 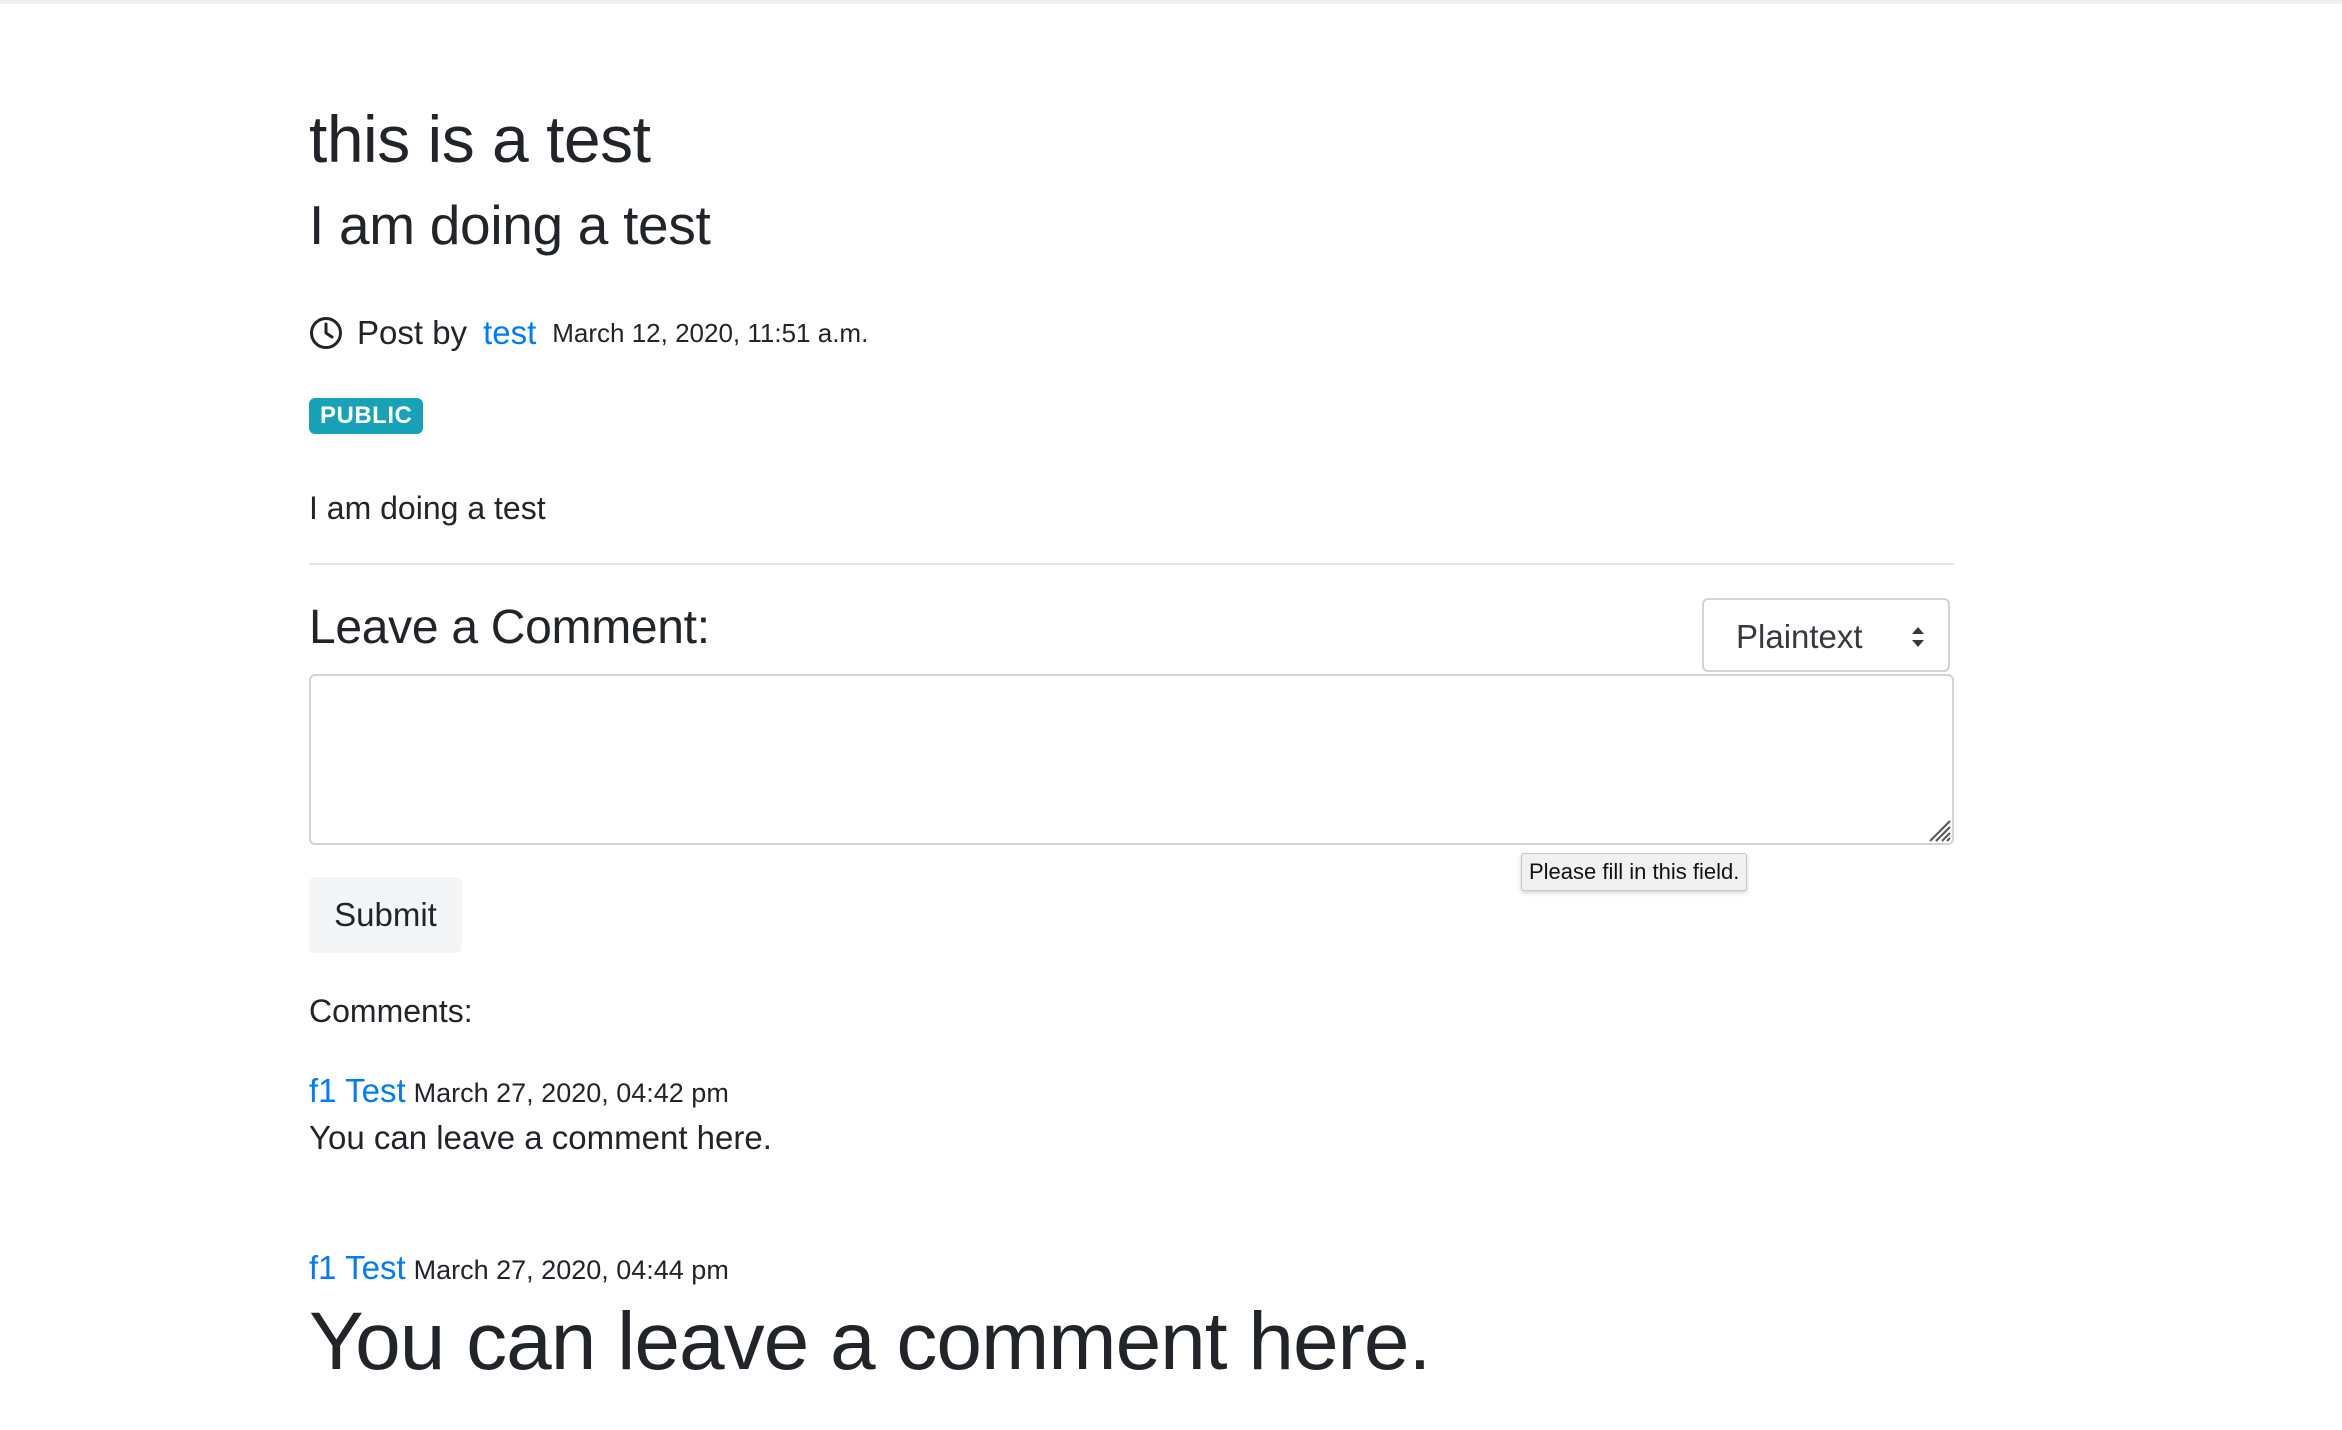 What do you see at coordinates (1918, 637) in the screenshot?
I see `select-arrows-icon` at bounding box center [1918, 637].